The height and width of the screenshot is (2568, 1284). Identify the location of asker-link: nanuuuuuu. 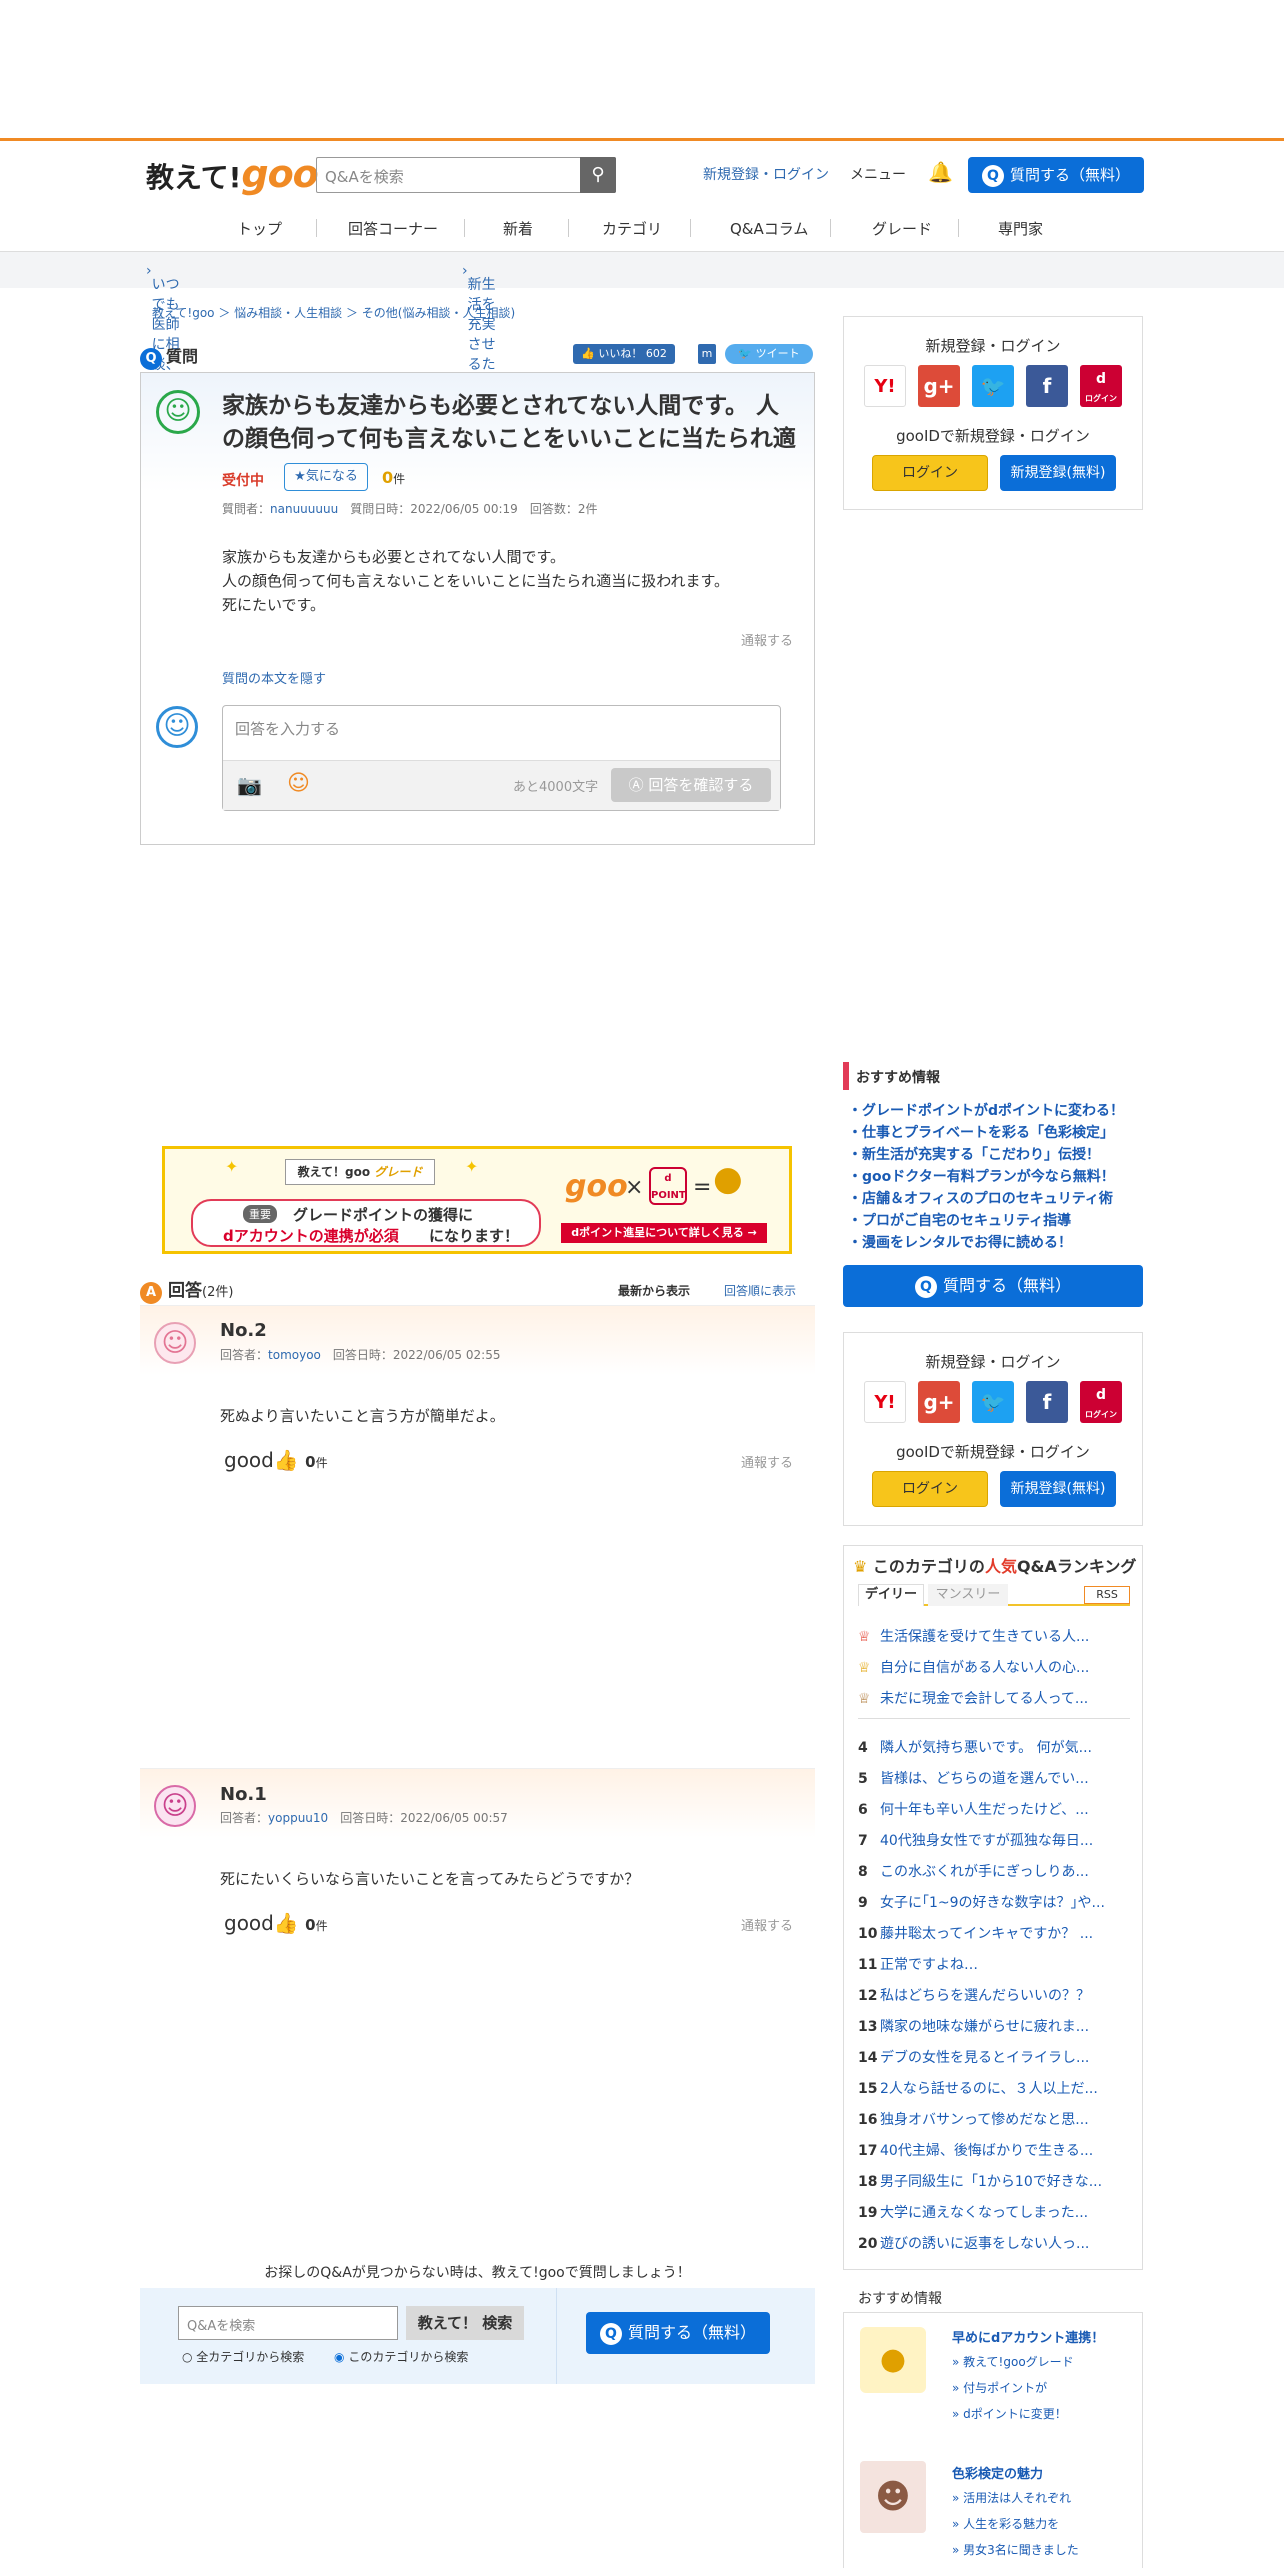
(304, 509).